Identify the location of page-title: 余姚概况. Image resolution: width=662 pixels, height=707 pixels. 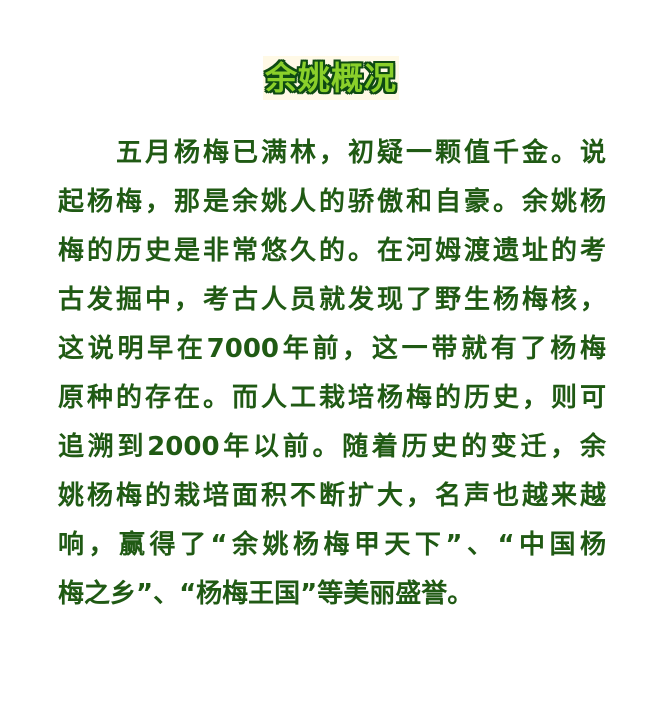
(331, 78).